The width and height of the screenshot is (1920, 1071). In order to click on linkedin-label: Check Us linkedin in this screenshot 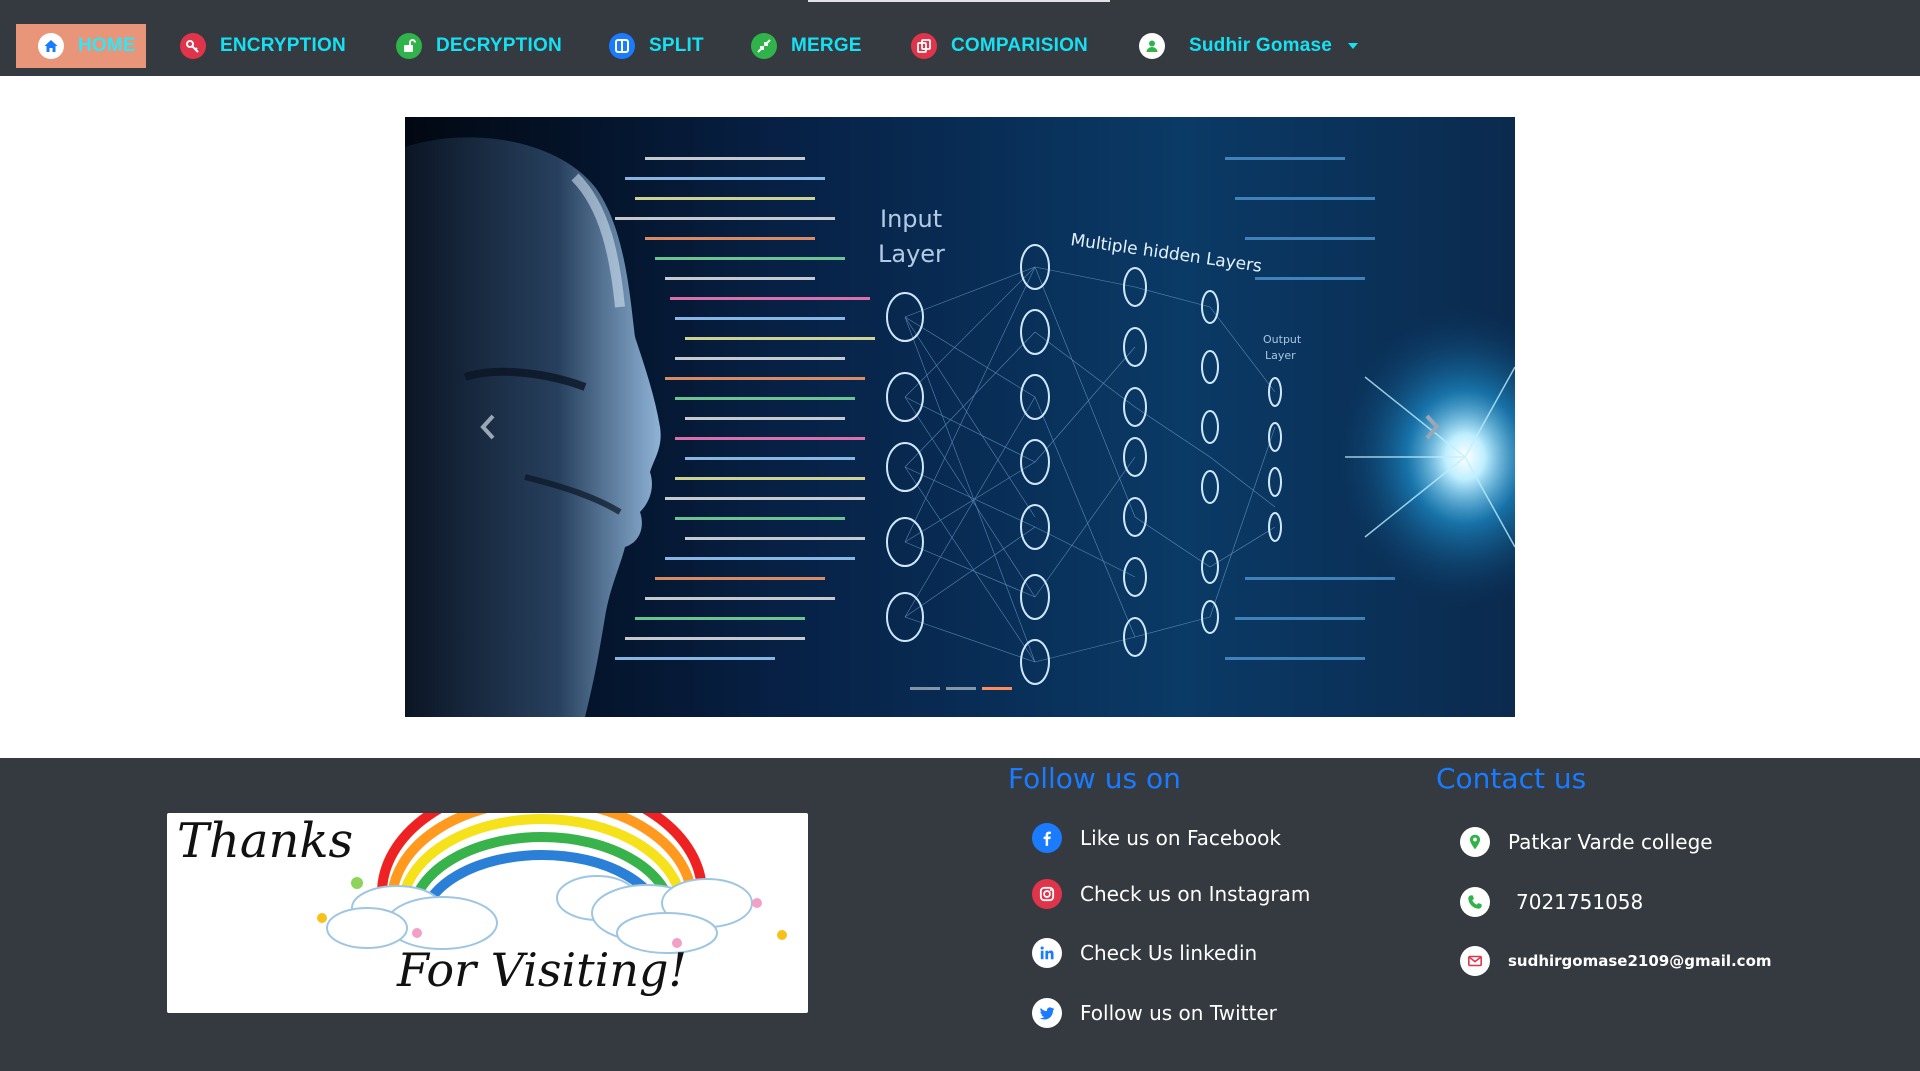, I will do `click(1169, 953)`.